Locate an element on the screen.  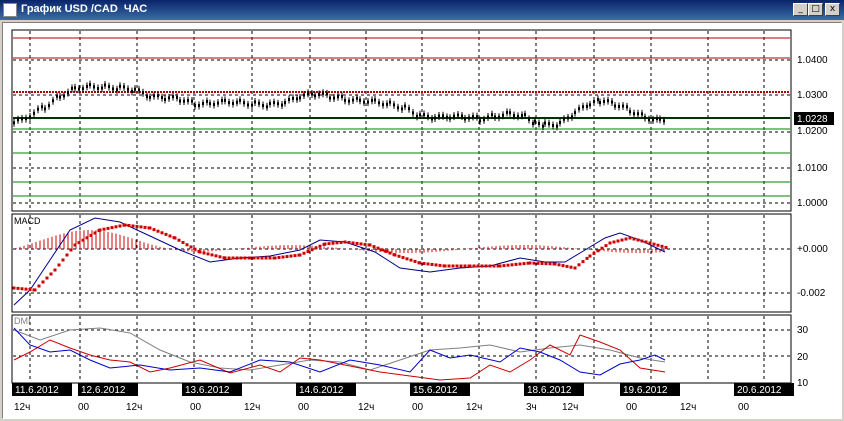
dmi-label: DMI is located at coordinates (22, 321).